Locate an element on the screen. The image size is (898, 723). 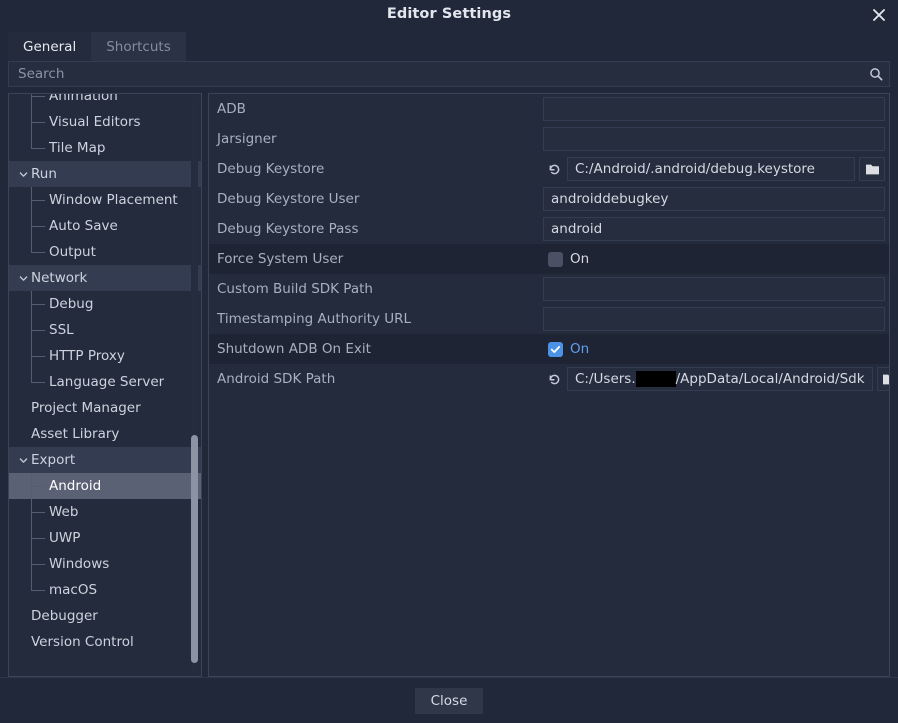
sidebar-item-export: Export is located at coordinates (105, 460).